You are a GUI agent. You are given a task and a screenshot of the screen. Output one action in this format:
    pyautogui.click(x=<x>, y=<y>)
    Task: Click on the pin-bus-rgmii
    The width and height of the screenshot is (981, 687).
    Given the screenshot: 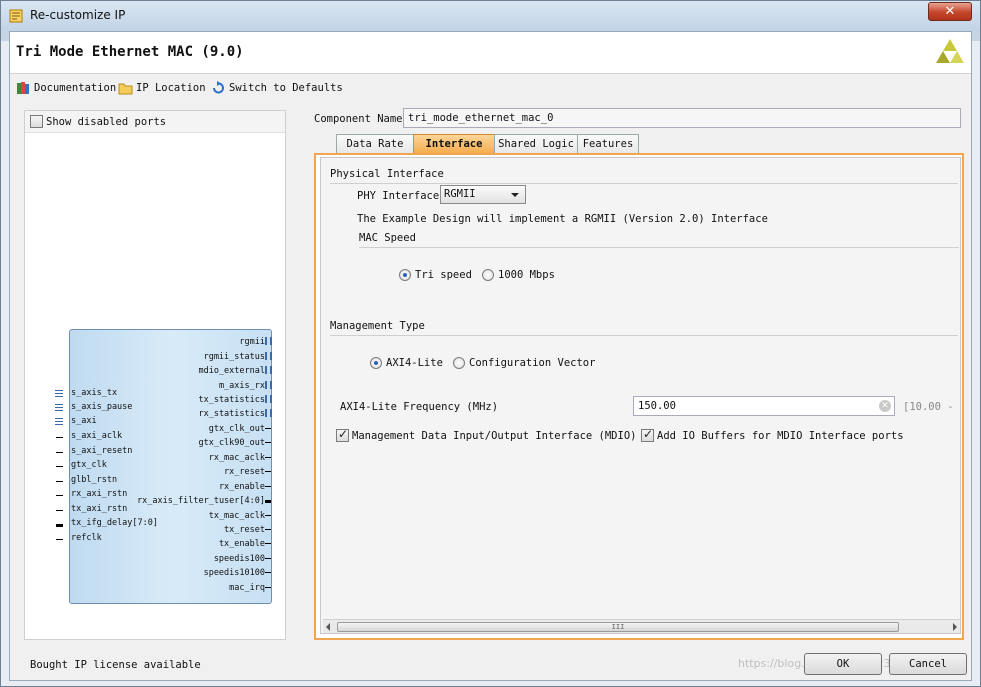 What is the action you would take?
    pyautogui.click(x=268, y=341)
    